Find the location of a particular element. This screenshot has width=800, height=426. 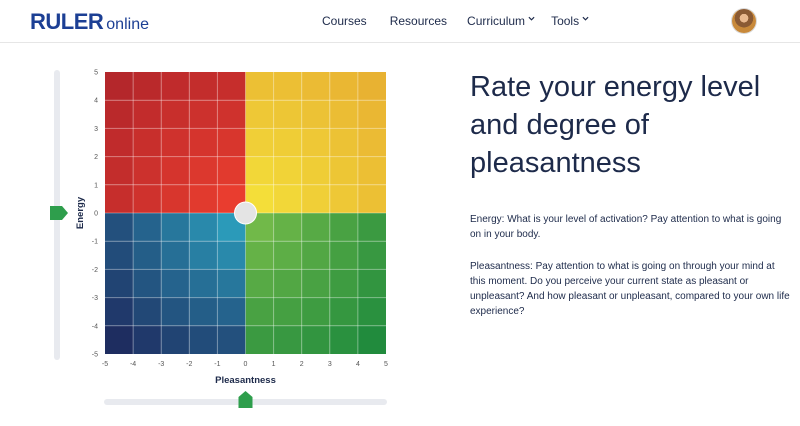

energy-slider-handle is located at coordinates (59, 213).